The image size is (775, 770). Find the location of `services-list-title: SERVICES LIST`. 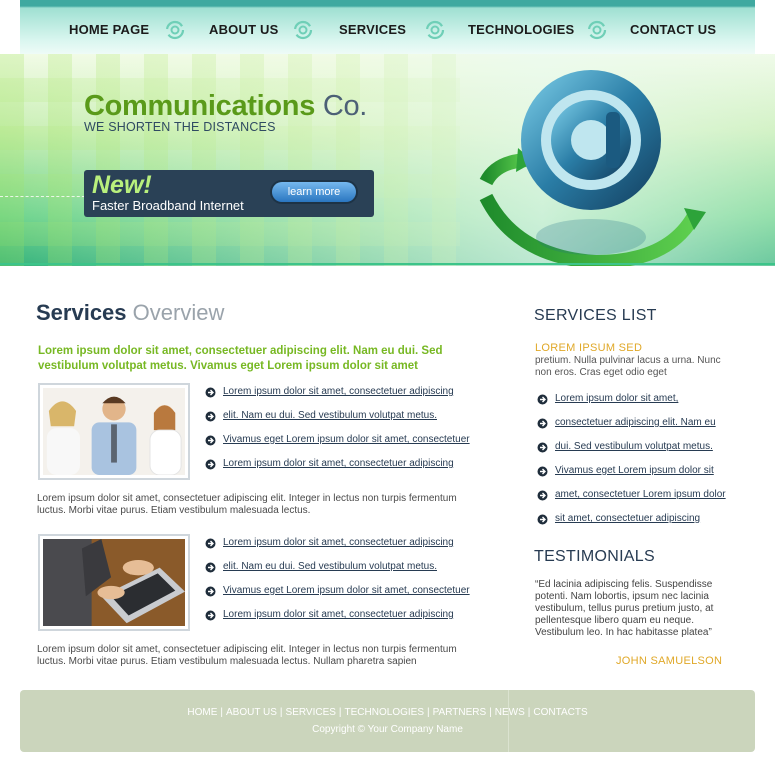

services-list-title: SERVICES LIST is located at coordinates (595, 315).